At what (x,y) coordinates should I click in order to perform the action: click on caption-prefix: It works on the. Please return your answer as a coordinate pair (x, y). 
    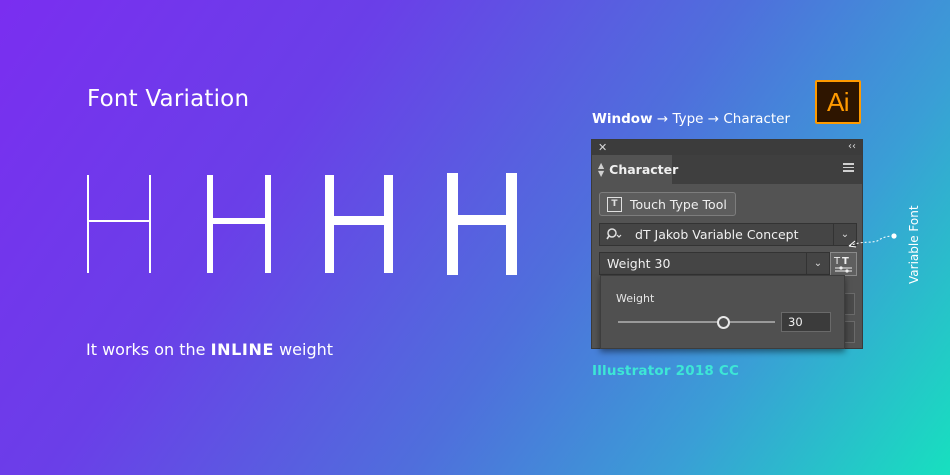
    Looking at the image, I should click on (148, 349).